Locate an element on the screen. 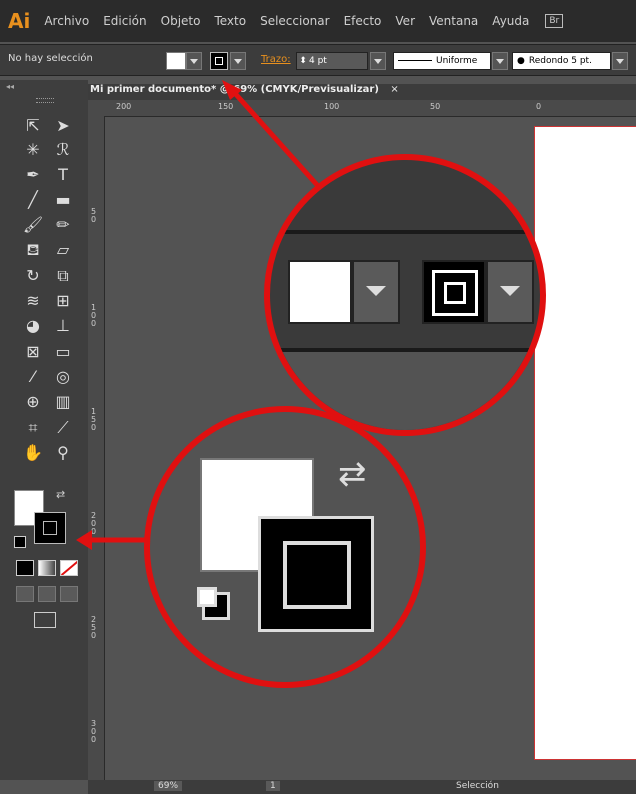 The height and width of the screenshot is (794, 636). magnified-default-colors-icon is located at coordinates (213, 603).